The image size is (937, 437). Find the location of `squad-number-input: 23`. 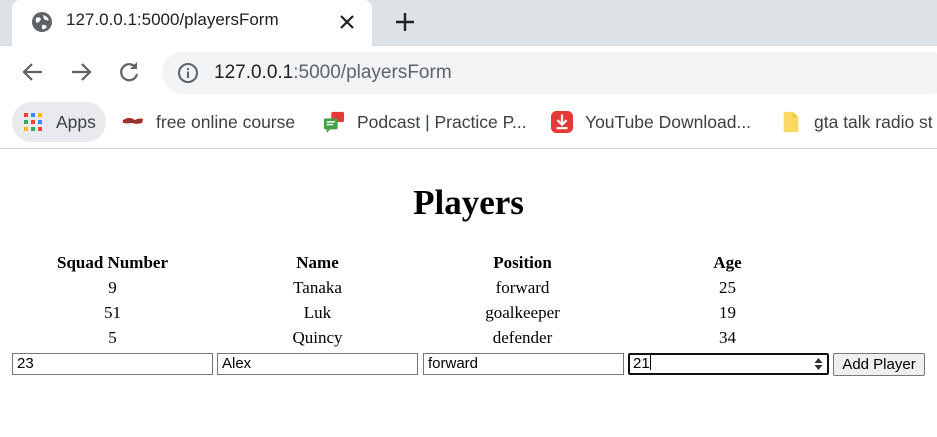

squad-number-input: 23 is located at coordinates (112, 364).